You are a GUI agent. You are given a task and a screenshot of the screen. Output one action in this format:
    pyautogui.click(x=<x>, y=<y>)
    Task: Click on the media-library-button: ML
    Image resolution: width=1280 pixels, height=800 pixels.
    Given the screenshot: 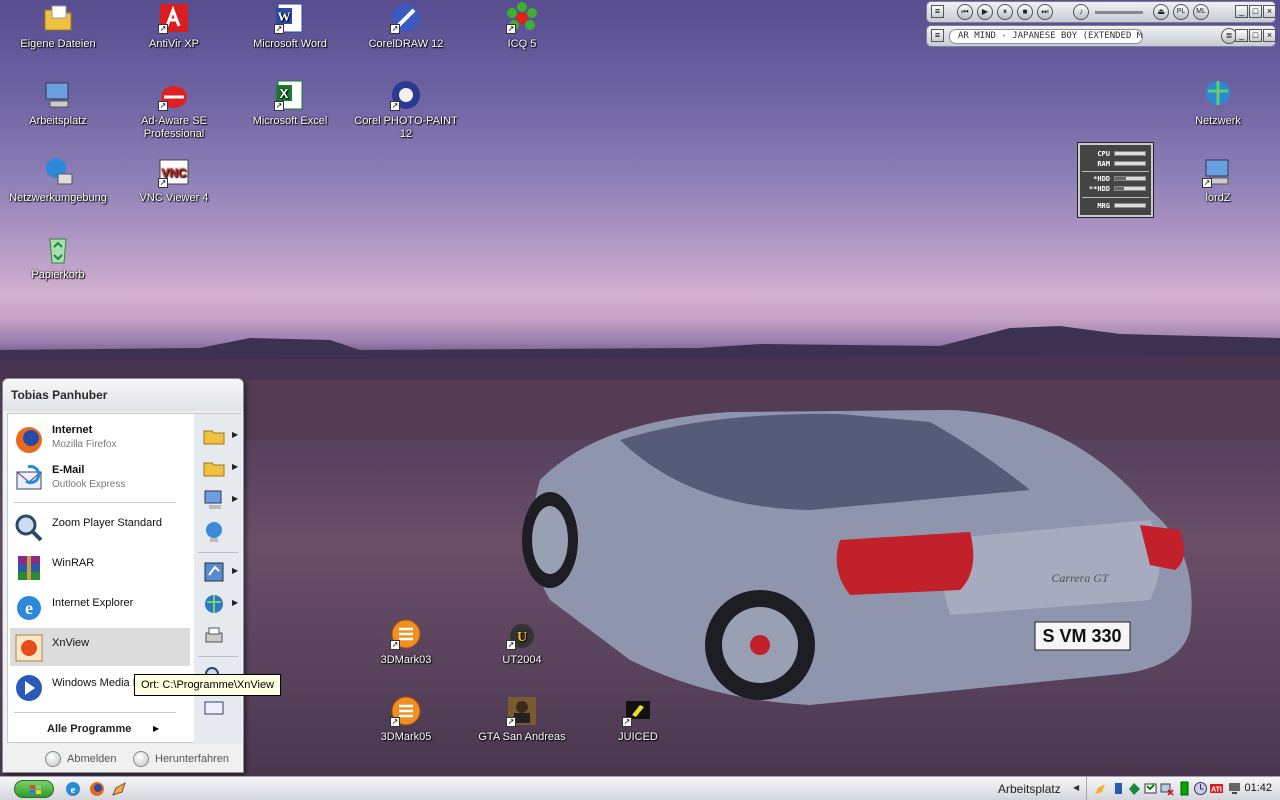 What is the action you would take?
    pyautogui.click(x=1201, y=12)
    